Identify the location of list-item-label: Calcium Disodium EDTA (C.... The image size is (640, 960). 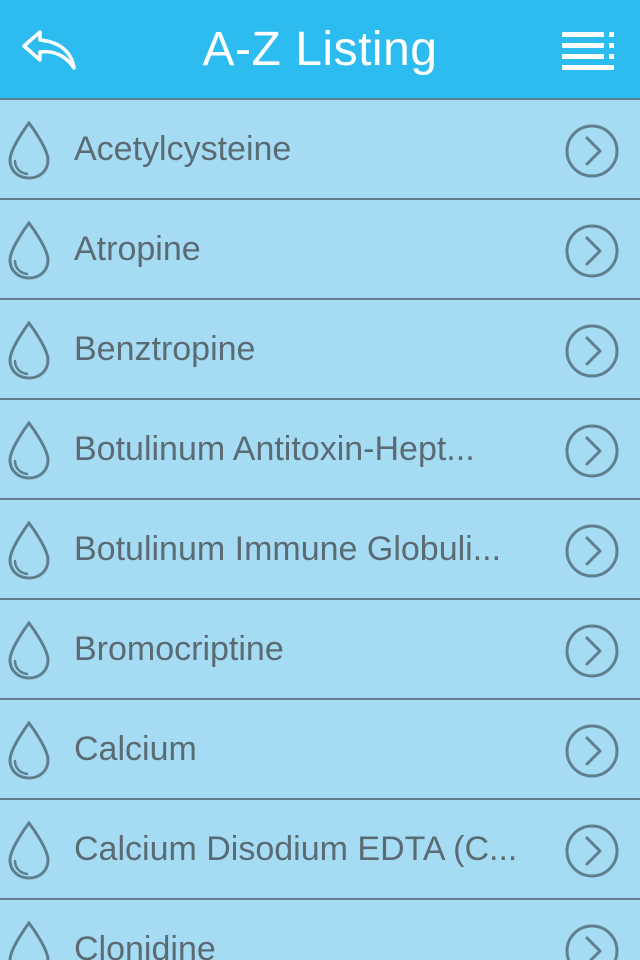
(296, 849).